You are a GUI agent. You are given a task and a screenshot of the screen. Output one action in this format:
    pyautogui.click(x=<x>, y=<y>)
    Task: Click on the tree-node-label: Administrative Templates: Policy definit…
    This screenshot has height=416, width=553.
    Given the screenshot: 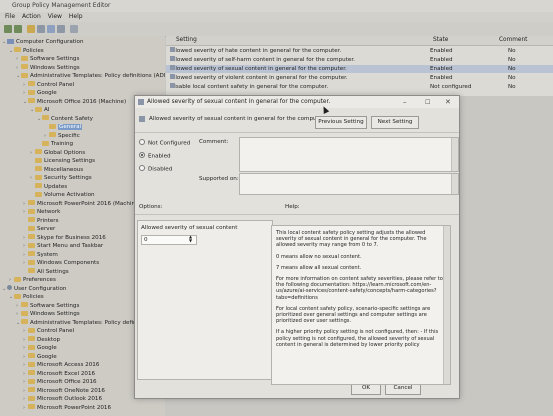 What is the action you would take?
    pyautogui.click(x=97, y=76)
    